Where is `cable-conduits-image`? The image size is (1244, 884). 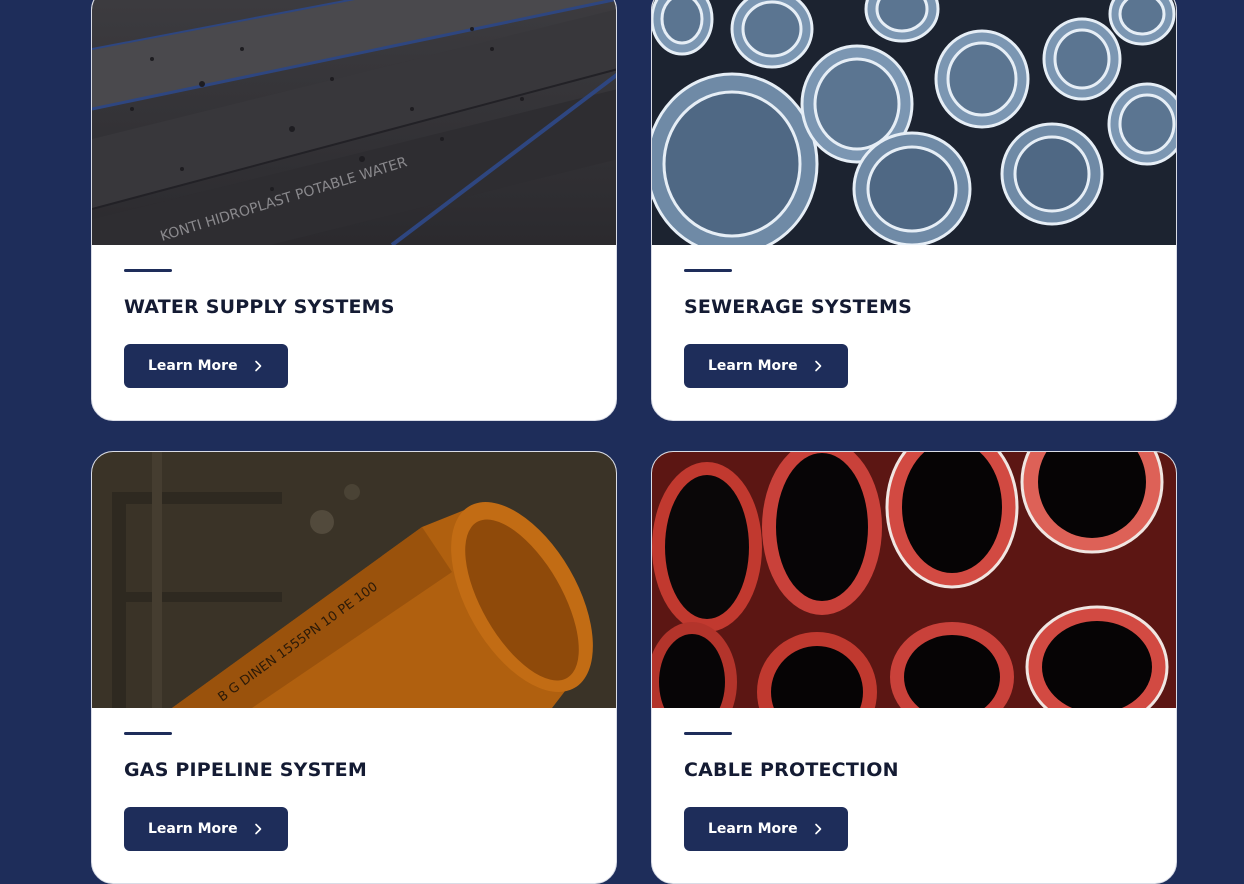 cable-conduits-image is located at coordinates (914, 580).